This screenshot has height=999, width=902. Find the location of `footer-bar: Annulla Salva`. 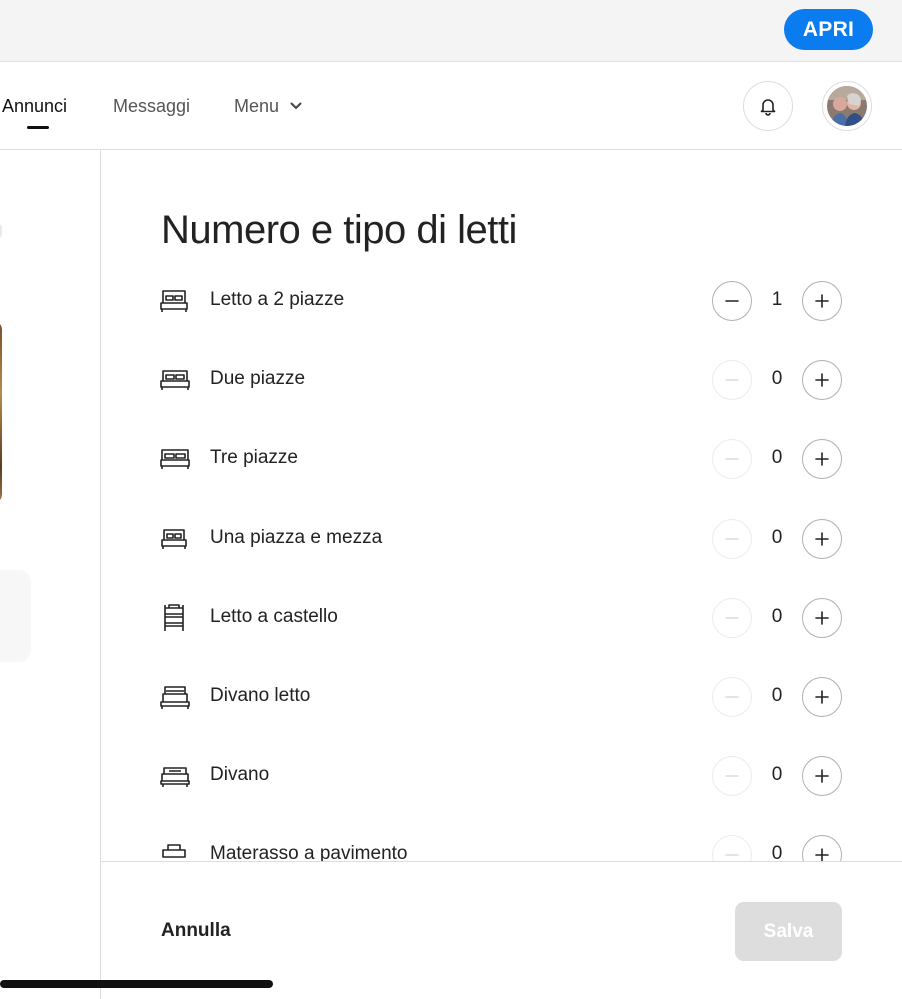

footer-bar: Annulla Salva is located at coordinates (501, 930).